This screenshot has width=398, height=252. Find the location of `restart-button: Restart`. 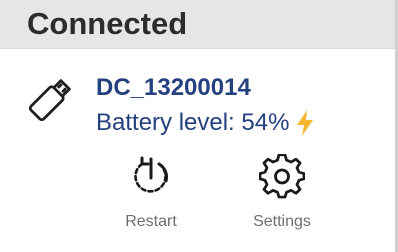

restart-button: Restart is located at coordinates (151, 194).